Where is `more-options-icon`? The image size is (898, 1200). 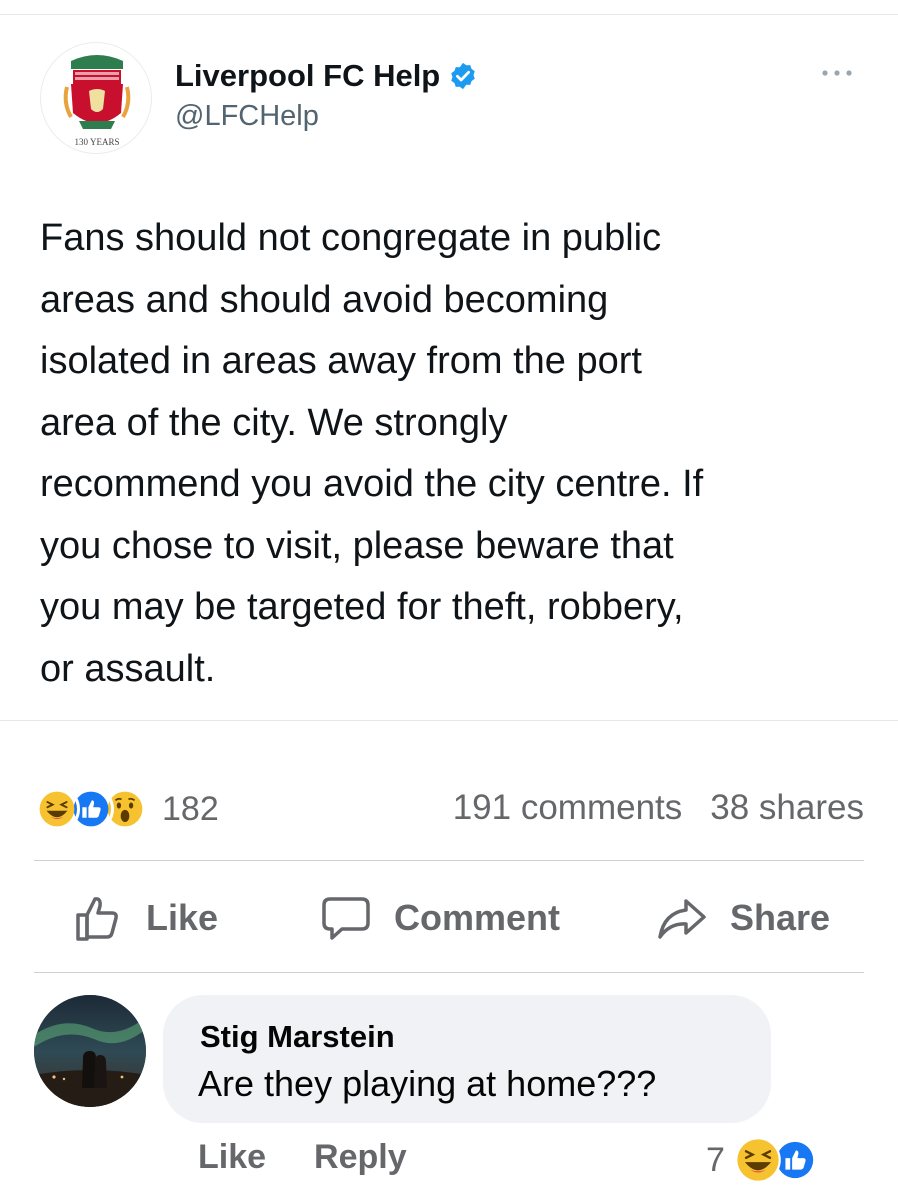
more-options-icon is located at coordinates (837, 73).